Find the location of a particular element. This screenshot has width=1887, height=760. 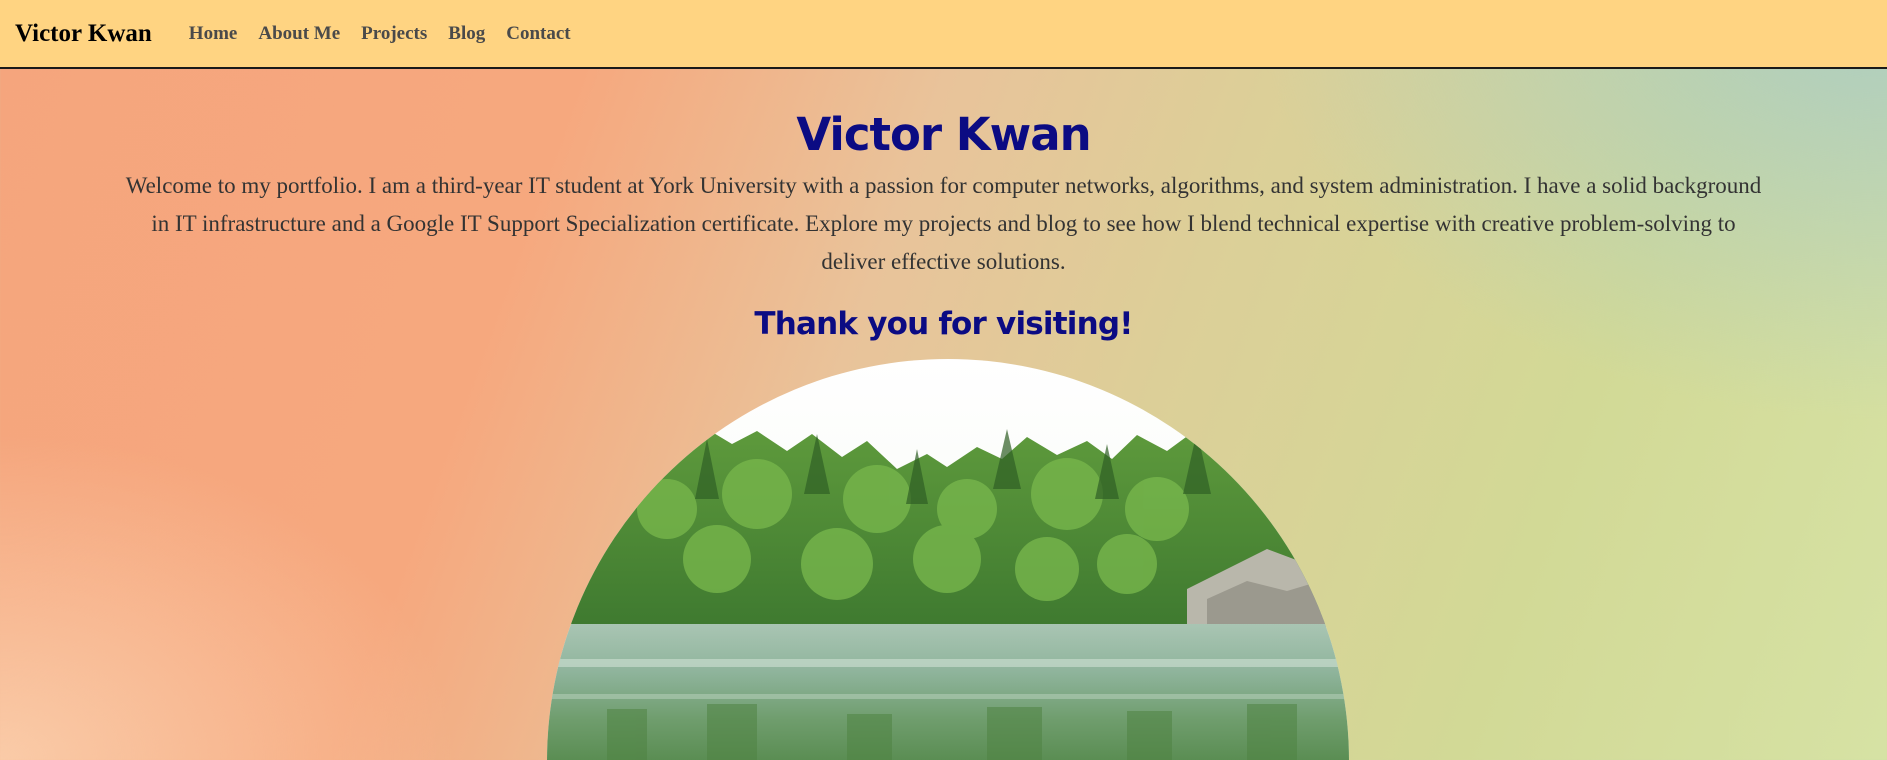

nav-links: Home About Me Projects Blog Contact is located at coordinates (369, 34).